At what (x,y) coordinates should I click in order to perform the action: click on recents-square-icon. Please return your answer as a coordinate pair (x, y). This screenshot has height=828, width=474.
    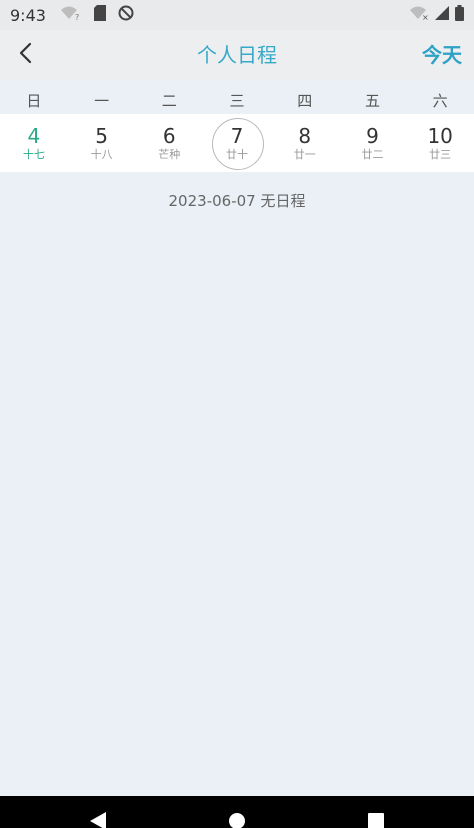
    Looking at the image, I should click on (376, 820).